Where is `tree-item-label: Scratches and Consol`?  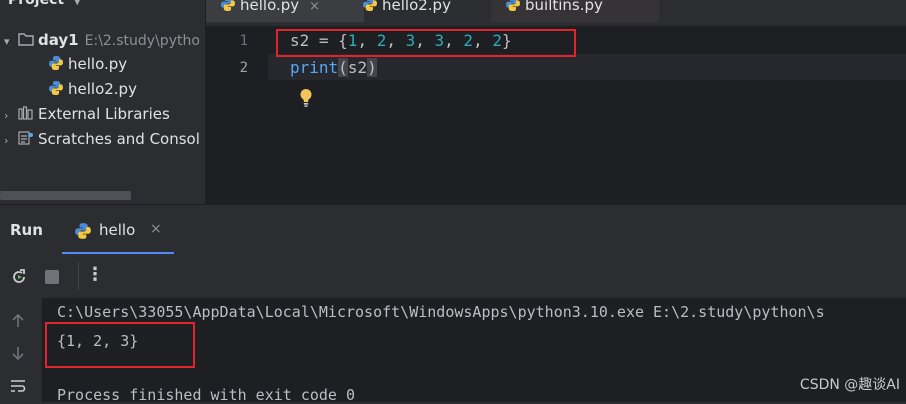
tree-item-label: Scratches and Consol is located at coordinates (119, 139).